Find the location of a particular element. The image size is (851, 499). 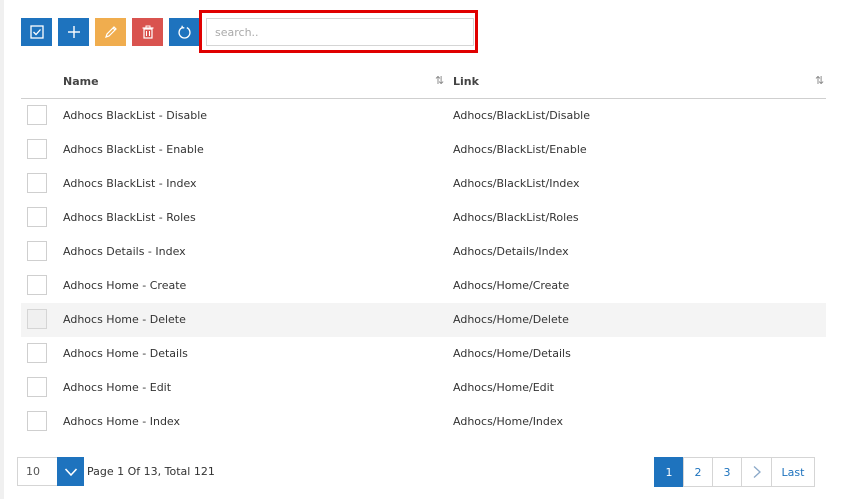

next-page-button is located at coordinates (756, 472).